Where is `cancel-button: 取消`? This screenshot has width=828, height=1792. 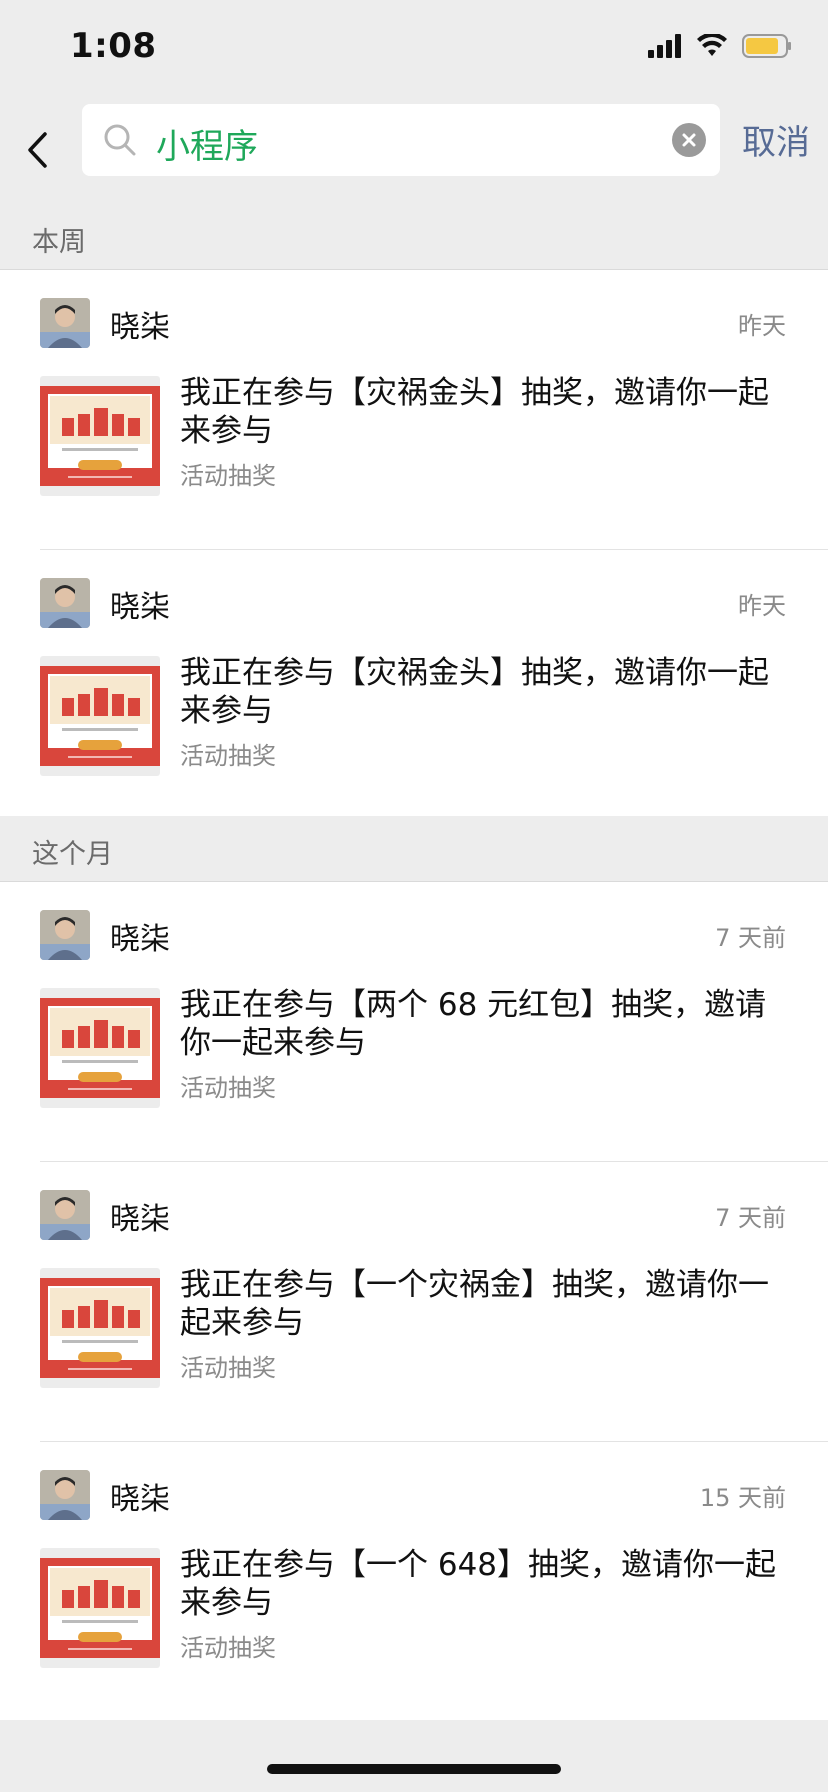 cancel-button: 取消 is located at coordinates (776, 139).